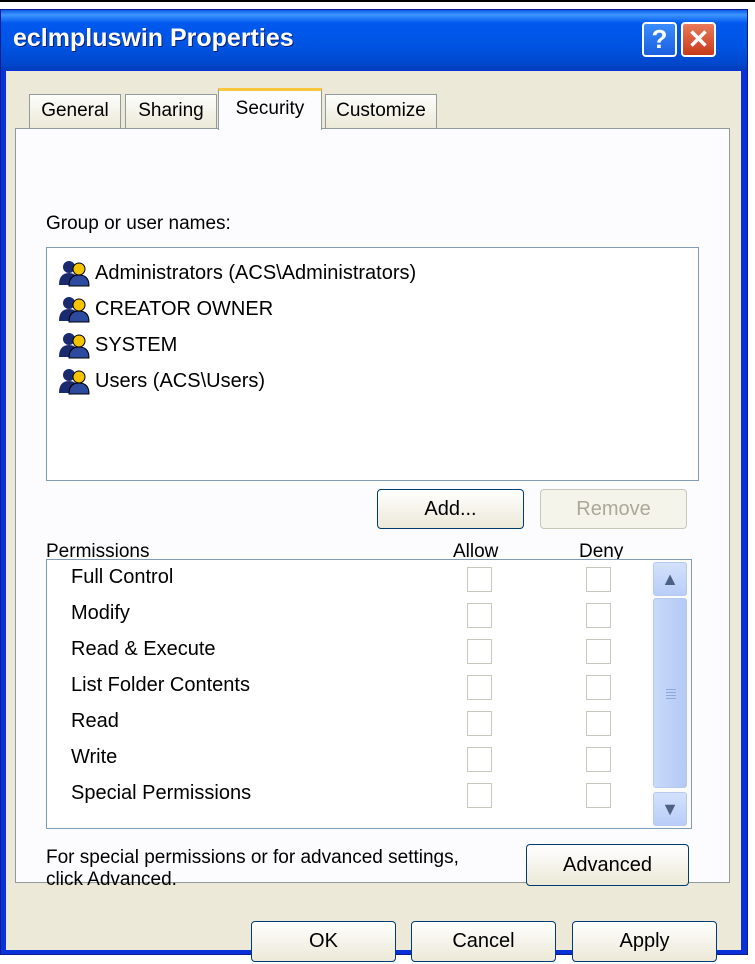 This screenshot has width=755, height=964. What do you see at coordinates (613, 509) in the screenshot?
I see `remove-button: Remove` at bounding box center [613, 509].